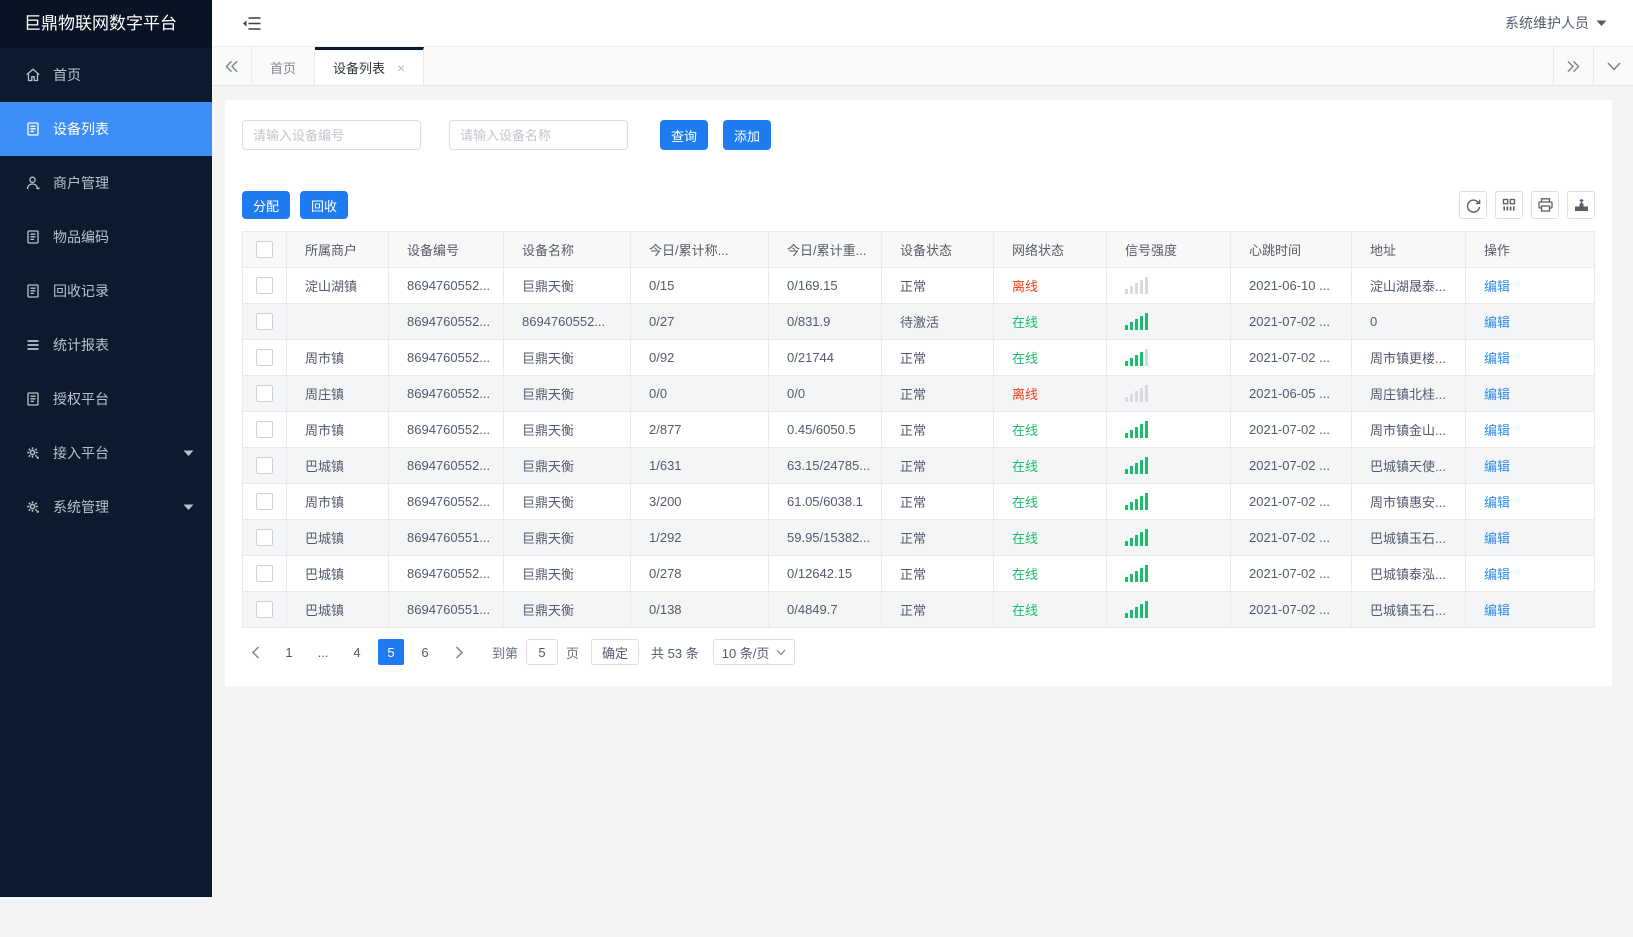 The height and width of the screenshot is (937, 1633). Describe the element at coordinates (425, 652) in the screenshot. I see `page-number-6: 6` at that location.